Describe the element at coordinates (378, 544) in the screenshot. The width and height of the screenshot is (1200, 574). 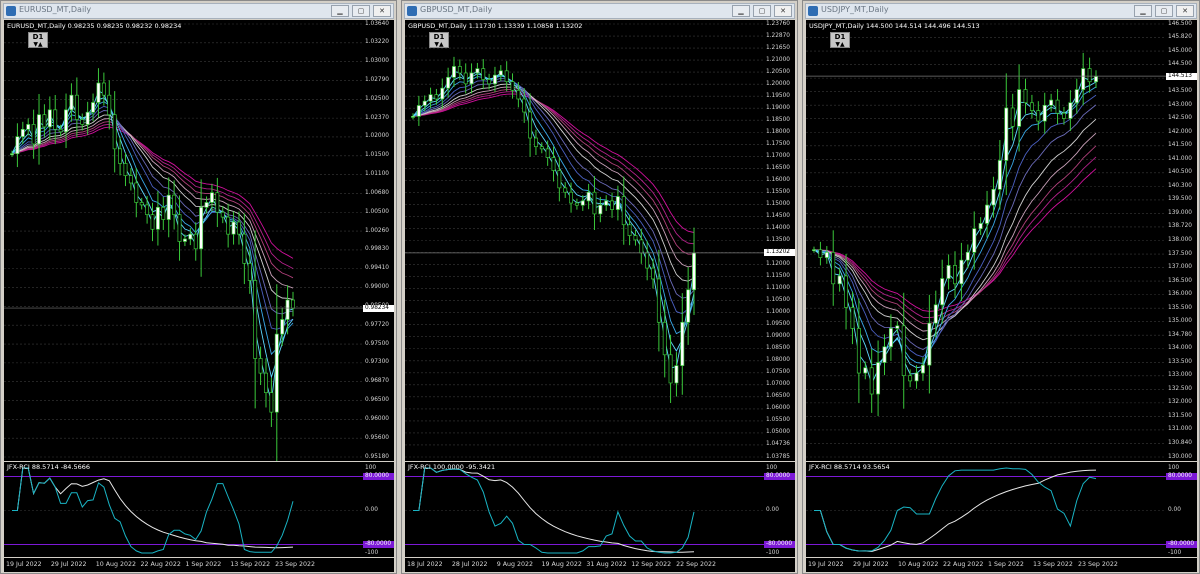
I see `rci-scale-label: -80.0000` at that location.